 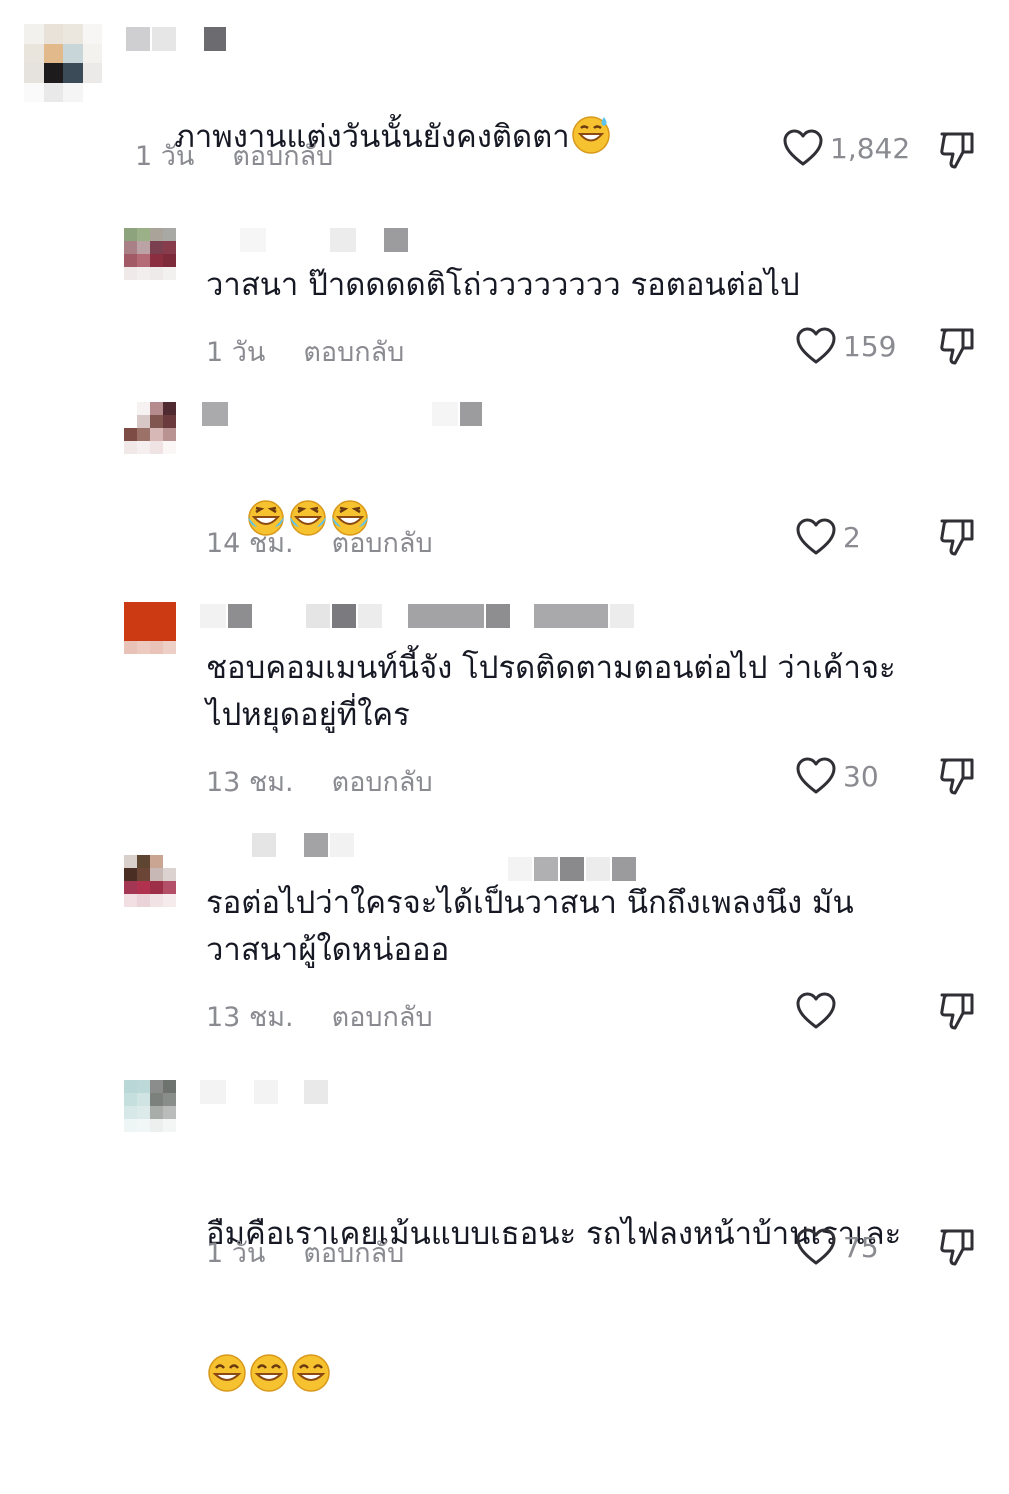 What do you see at coordinates (870, 148) in the screenshot?
I see `like-count: 1,842` at bounding box center [870, 148].